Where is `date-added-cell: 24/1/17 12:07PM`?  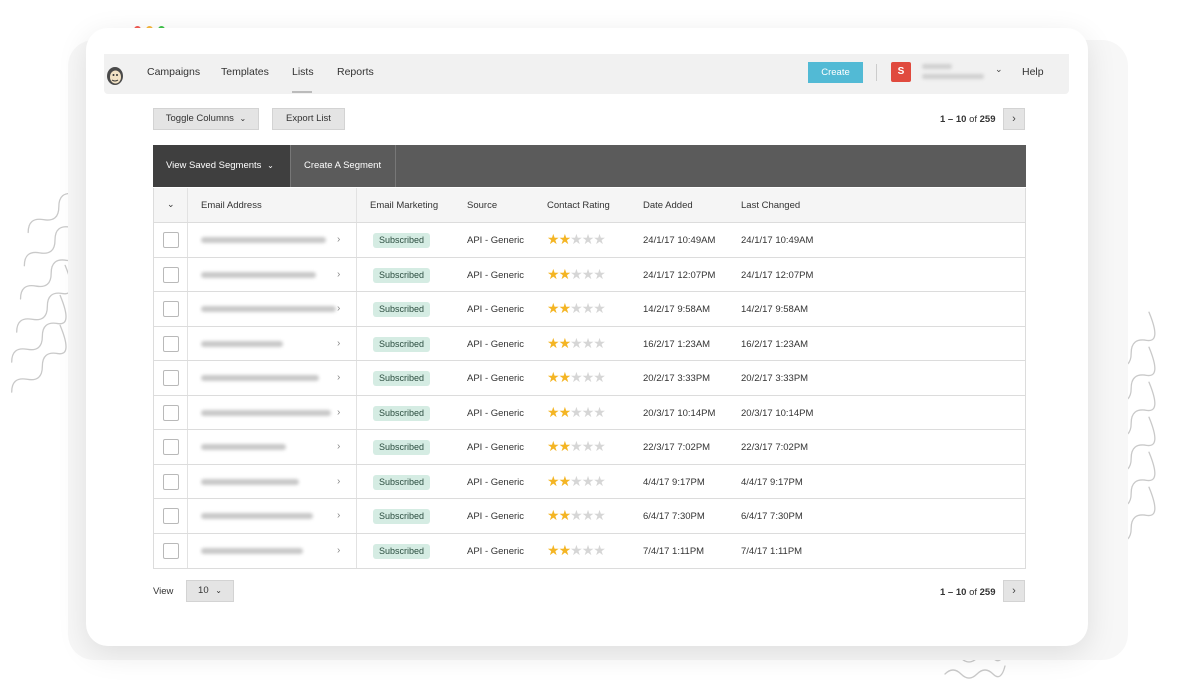 date-added-cell: 24/1/17 12:07PM is located at coordinates (679, 275).